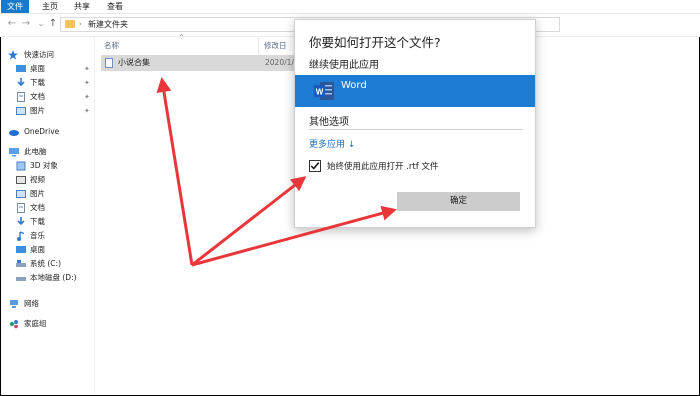  What do you see at coordinates (37, 179) in the screenshot?
I see `sidebar-item-label: 视频` at bounding box center [37, 179].